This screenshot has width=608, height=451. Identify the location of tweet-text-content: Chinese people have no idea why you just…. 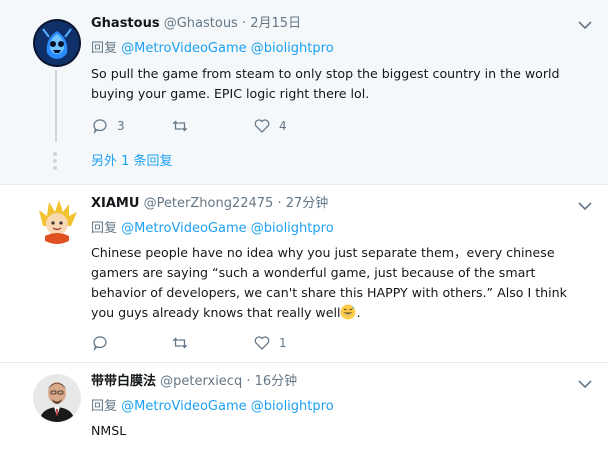
(329, 282).